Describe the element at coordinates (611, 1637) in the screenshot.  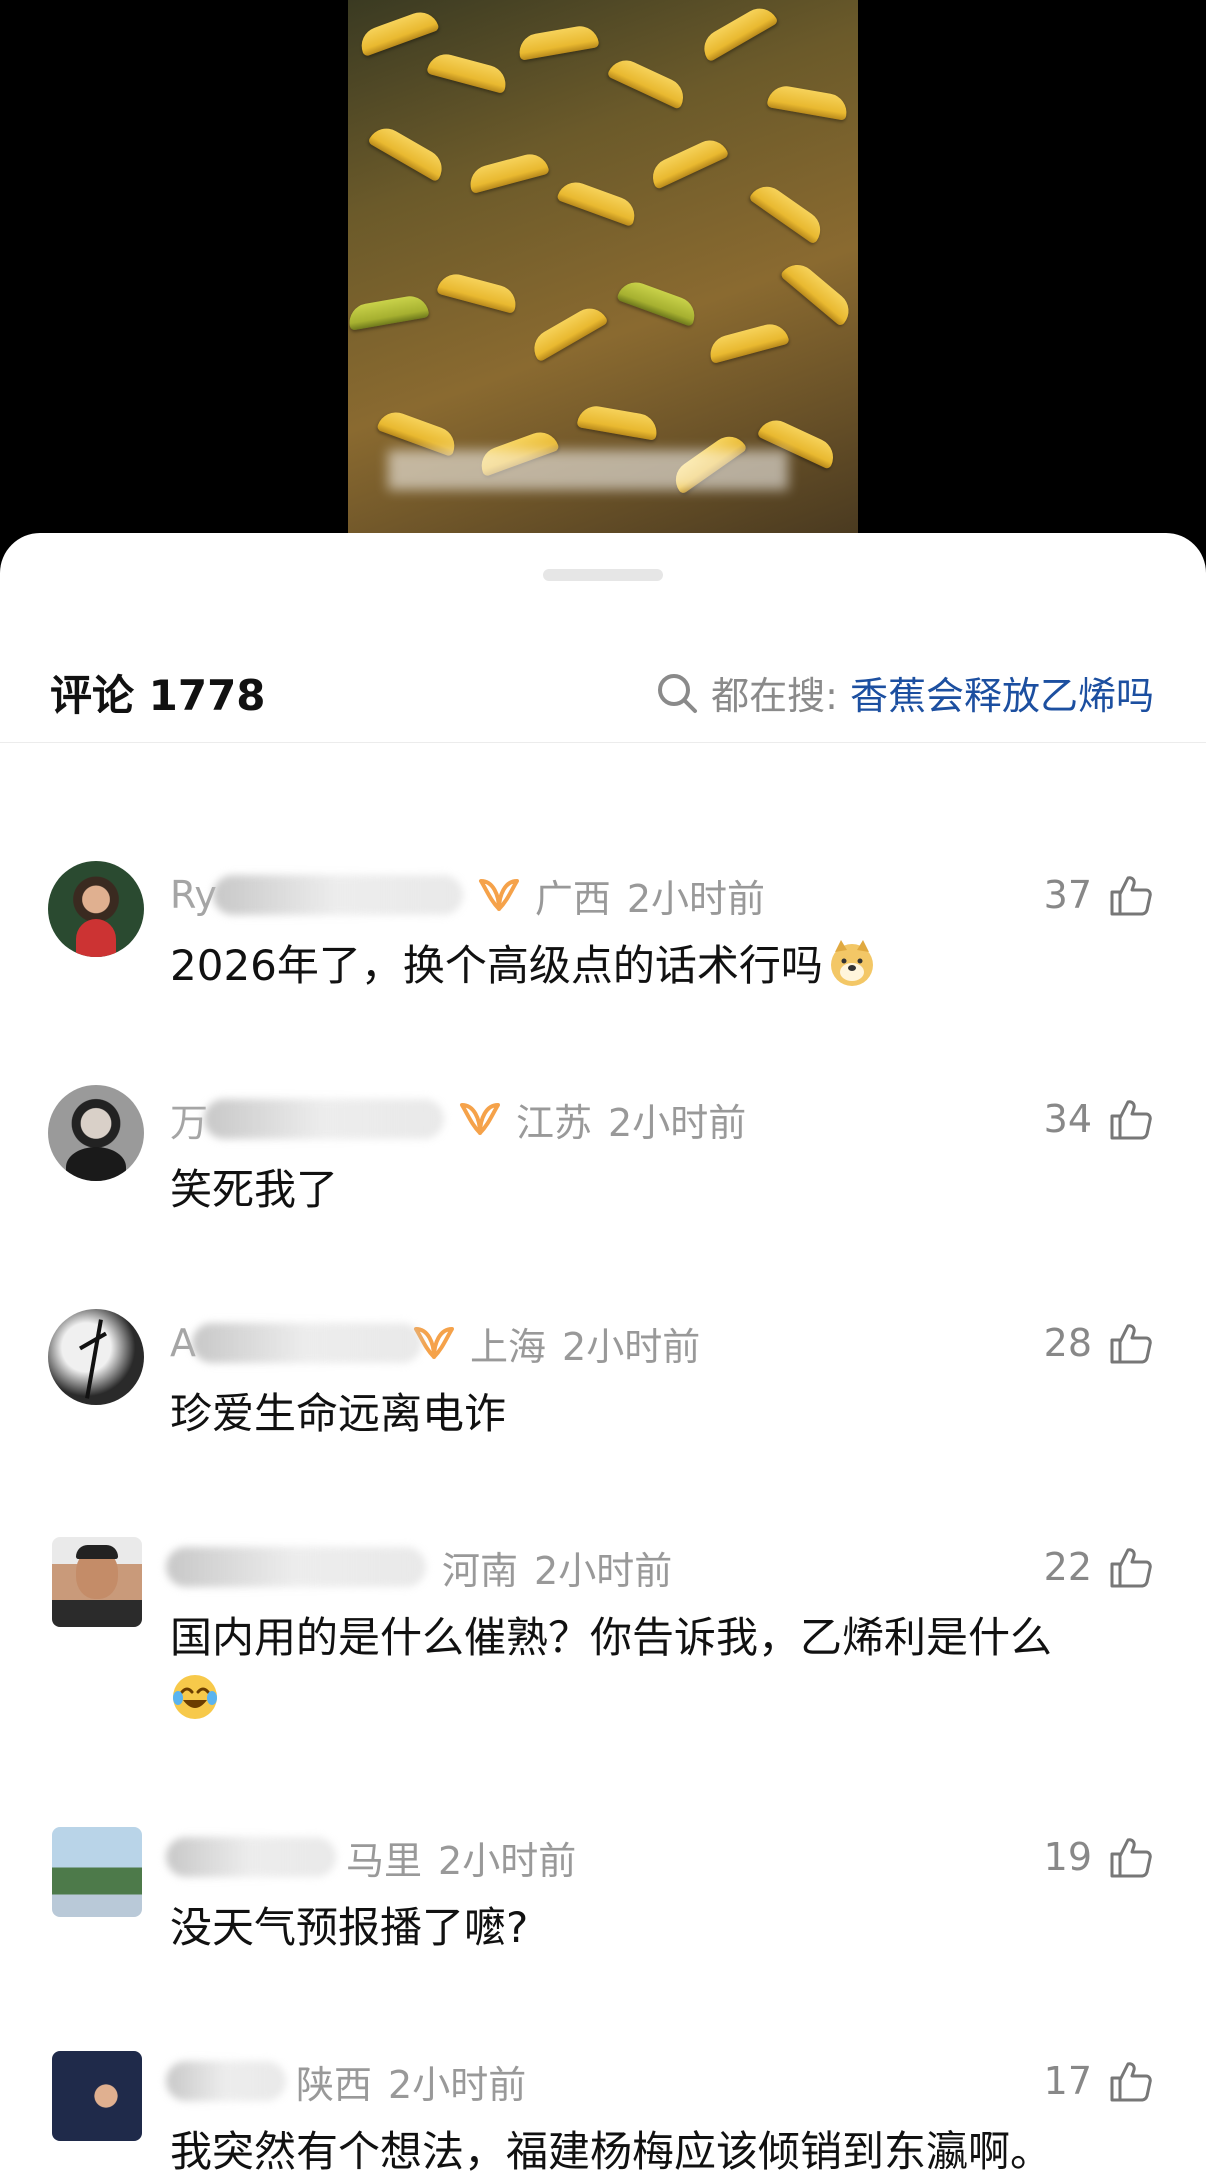
I see `comment-body: 国内用的是什么催熟？你告诉我，乙烯利是什么` at that location.